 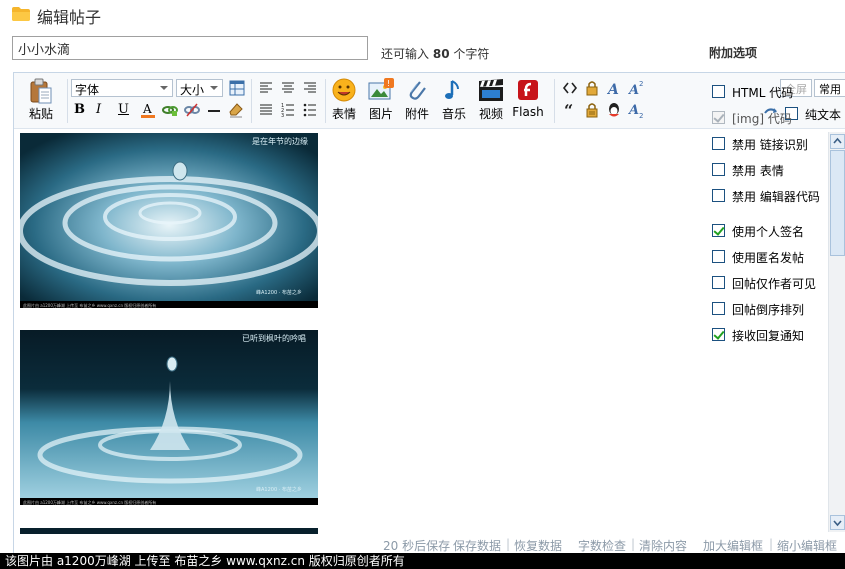 What do you see at coordinates (733, 545) in the screenshot?
I see `enlarge-editor-link: 加大编辑框` at bounding box center [733, 545].